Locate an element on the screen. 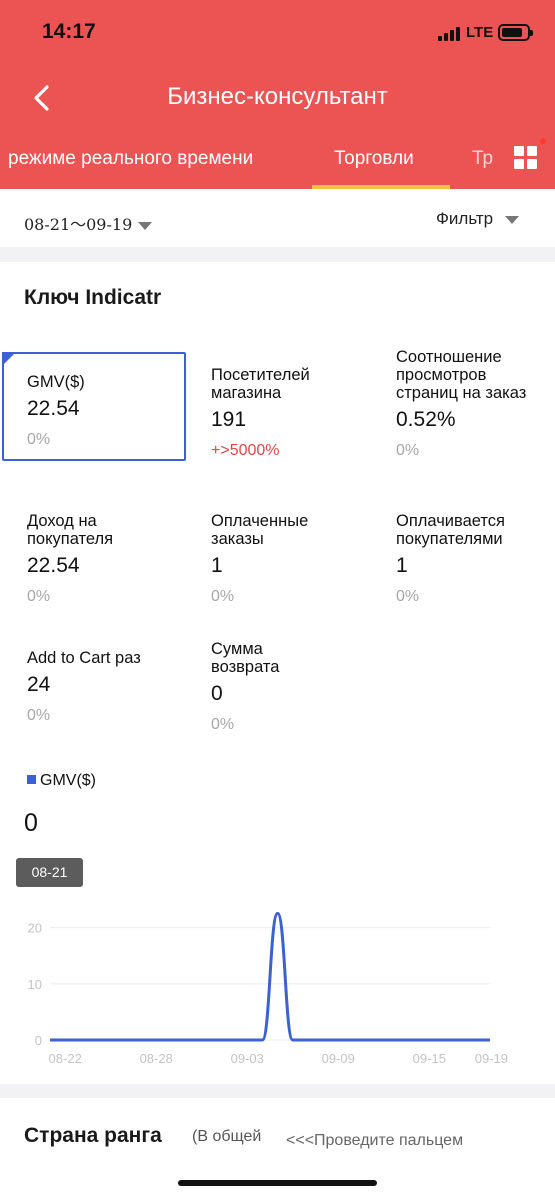 The height and width of the screenshot is (1200, 555). x-tick-label: 09-09 is located at coordinates (338, 1058).